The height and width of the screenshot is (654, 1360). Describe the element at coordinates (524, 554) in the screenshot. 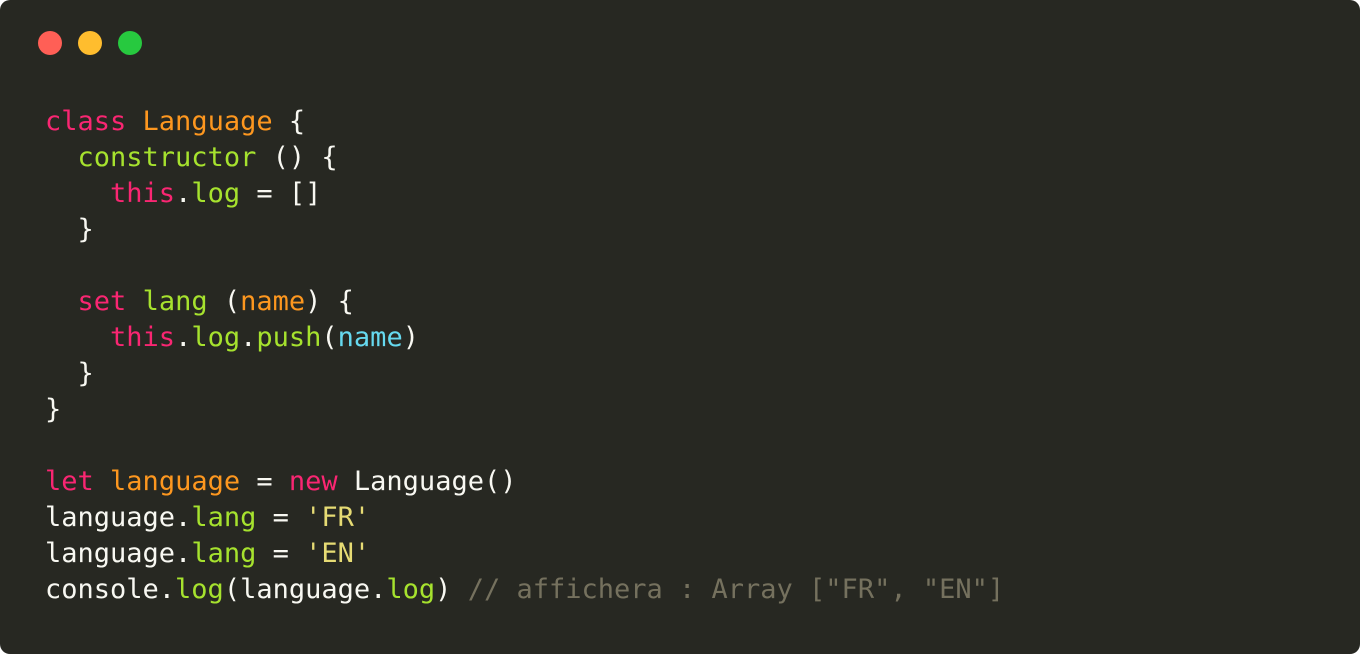

I see `code-line: language.lang = 'EN'` at that location.